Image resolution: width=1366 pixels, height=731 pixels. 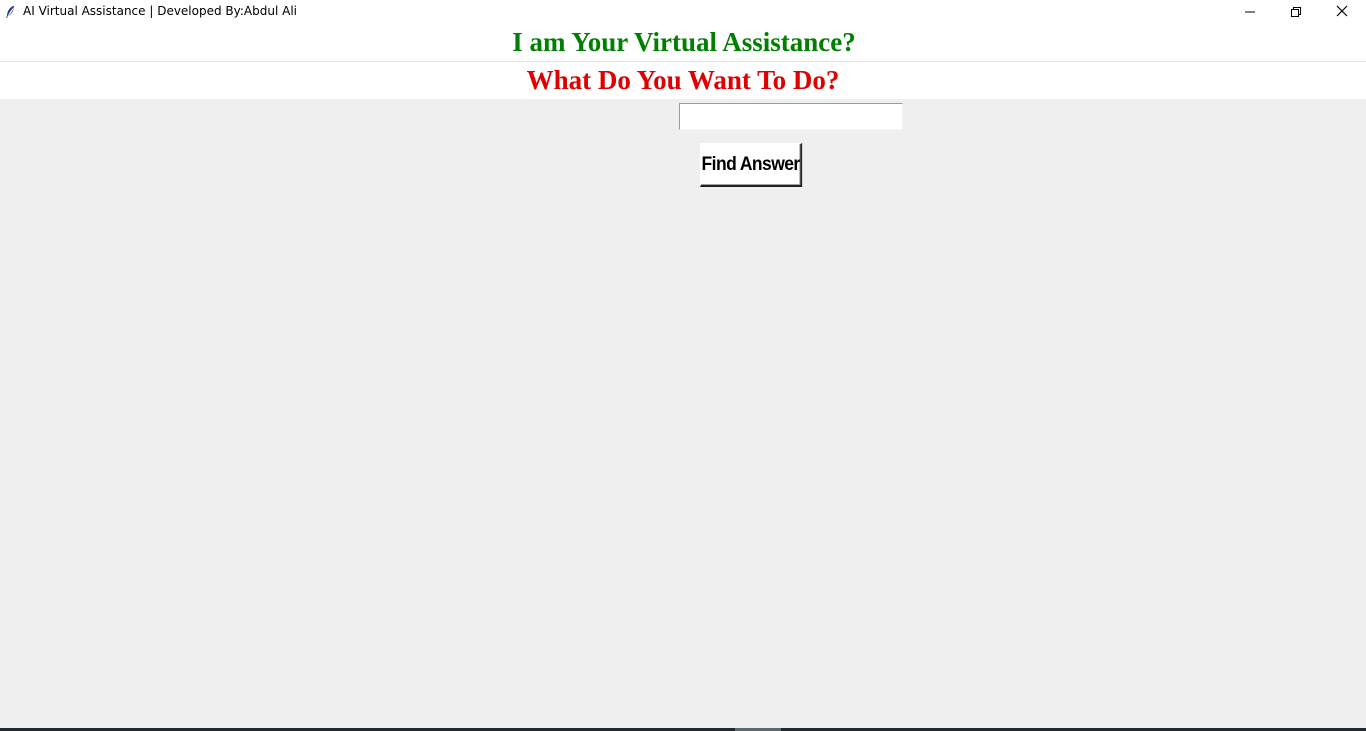 I want to click on minimize-button, so click(x=1250, y=11).